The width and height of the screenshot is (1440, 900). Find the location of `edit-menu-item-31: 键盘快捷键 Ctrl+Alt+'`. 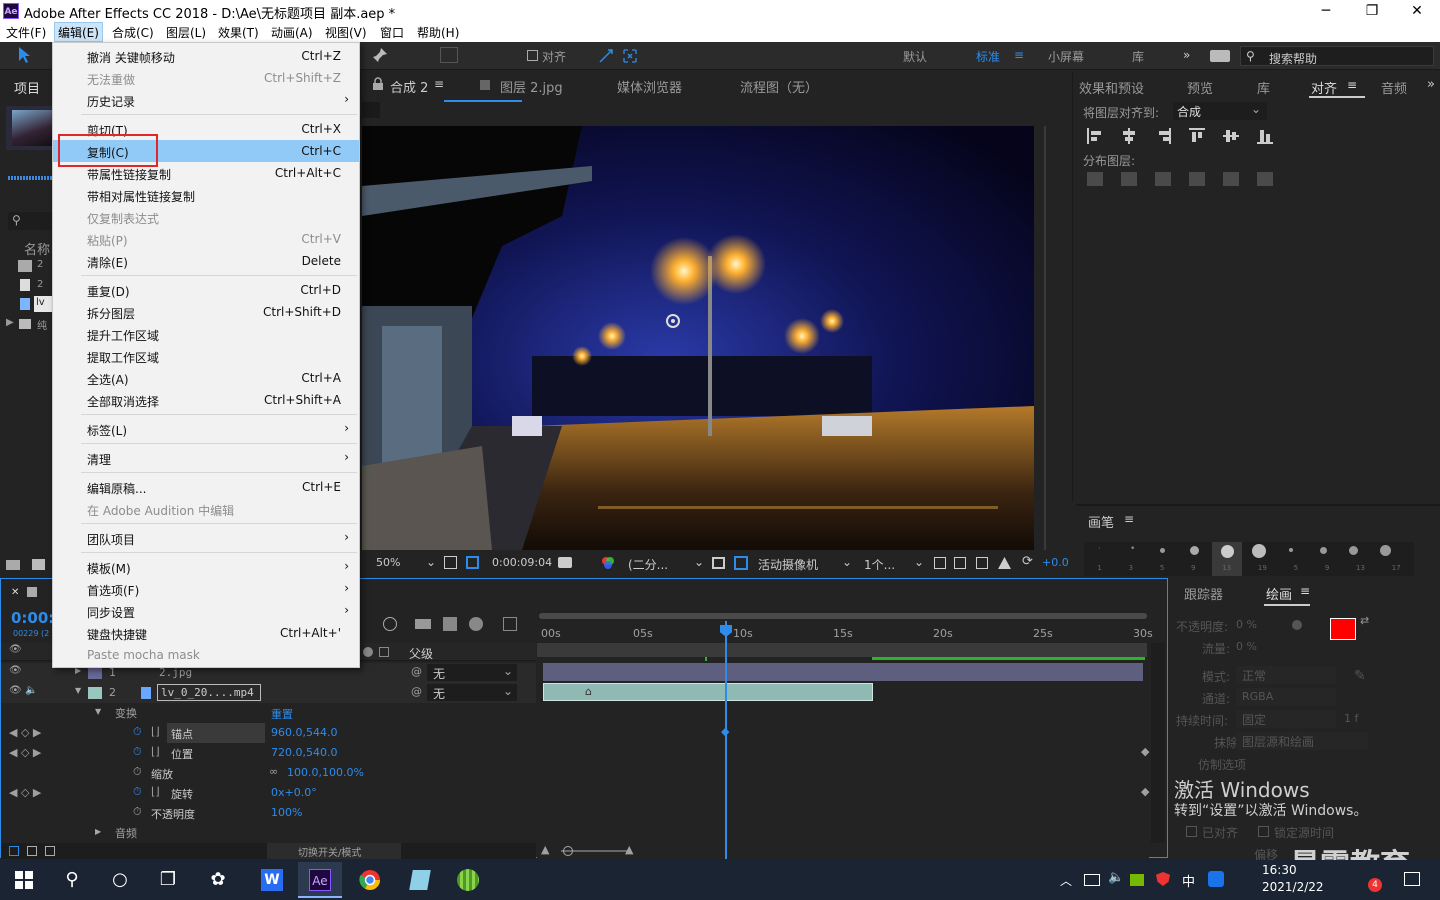

edit-menu-item-31: 键盘快捷键 Ctrl+Alt+' is located at coordinates (206, 633).